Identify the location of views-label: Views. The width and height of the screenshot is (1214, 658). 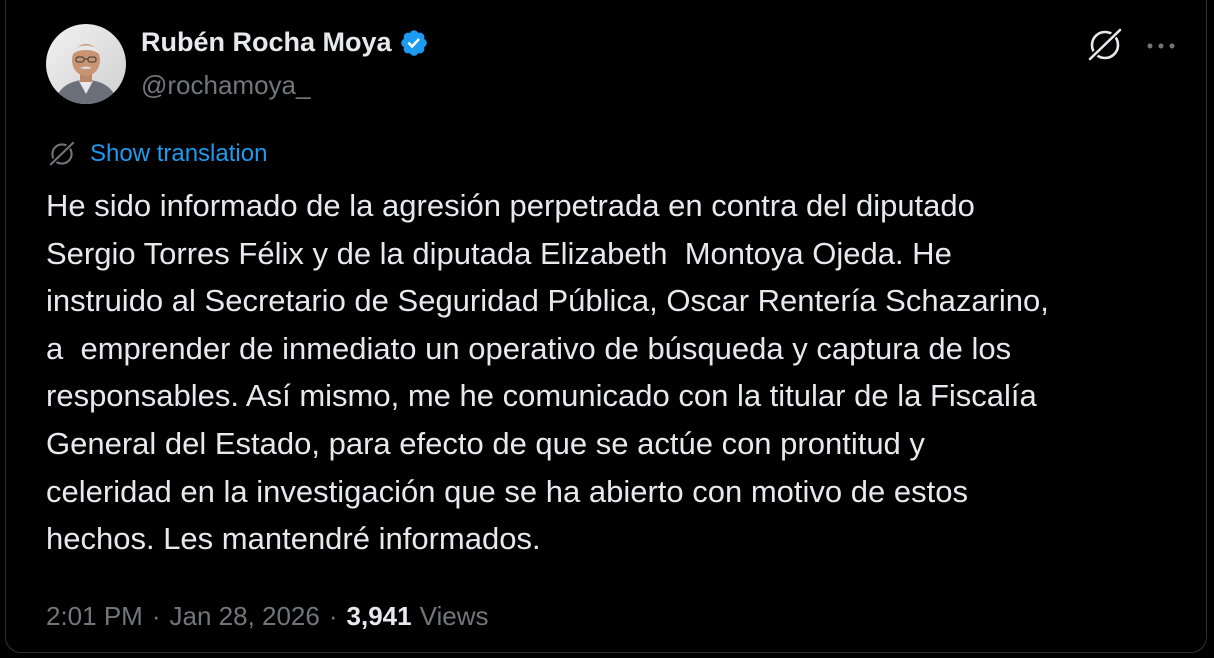
(454, 616).